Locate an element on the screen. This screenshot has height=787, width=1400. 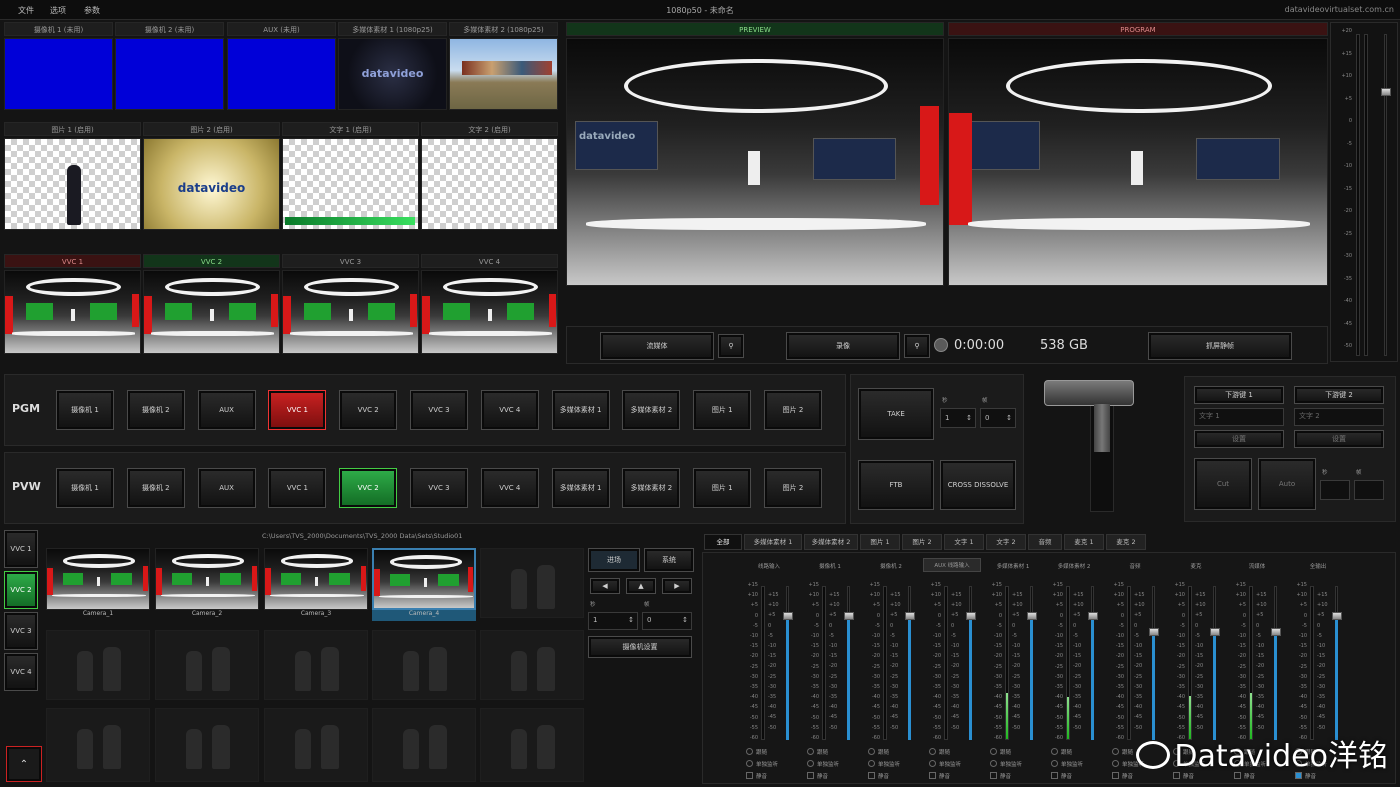
pgm-source-button: 图片 2 is located at coordinates (793, 410).